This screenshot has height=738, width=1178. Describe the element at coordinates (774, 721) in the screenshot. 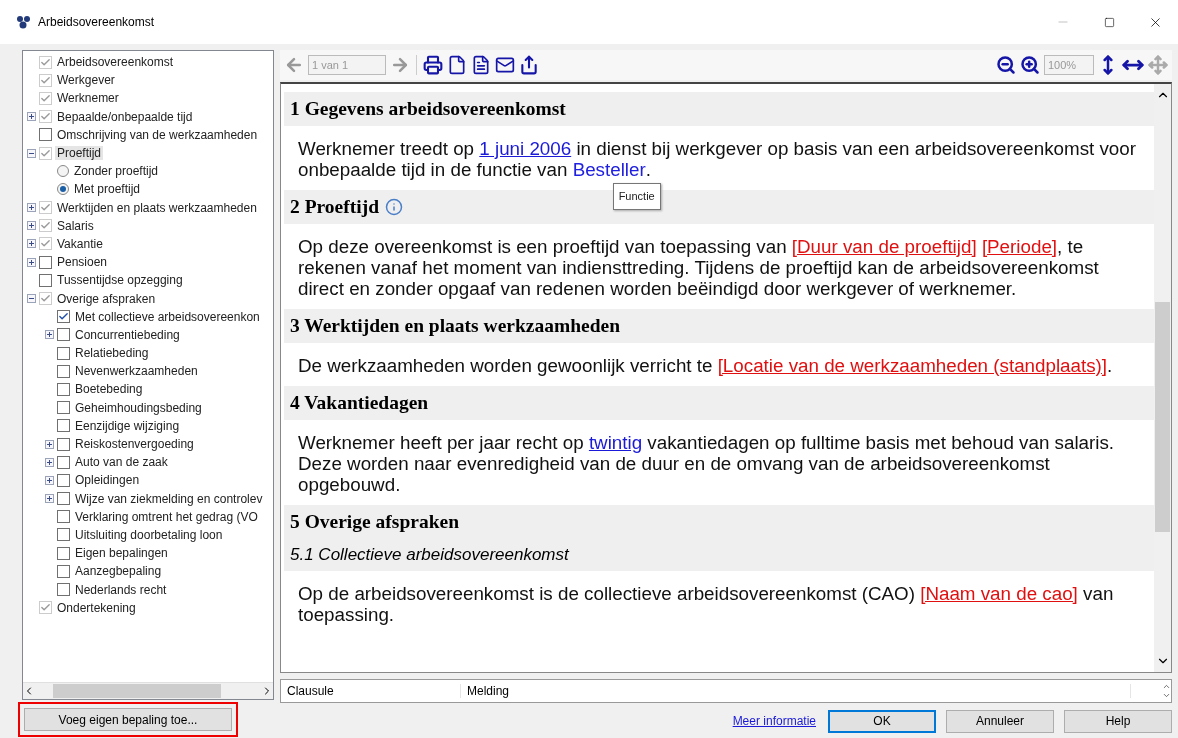

I see `more-info-link: Meer informatie` at that location.